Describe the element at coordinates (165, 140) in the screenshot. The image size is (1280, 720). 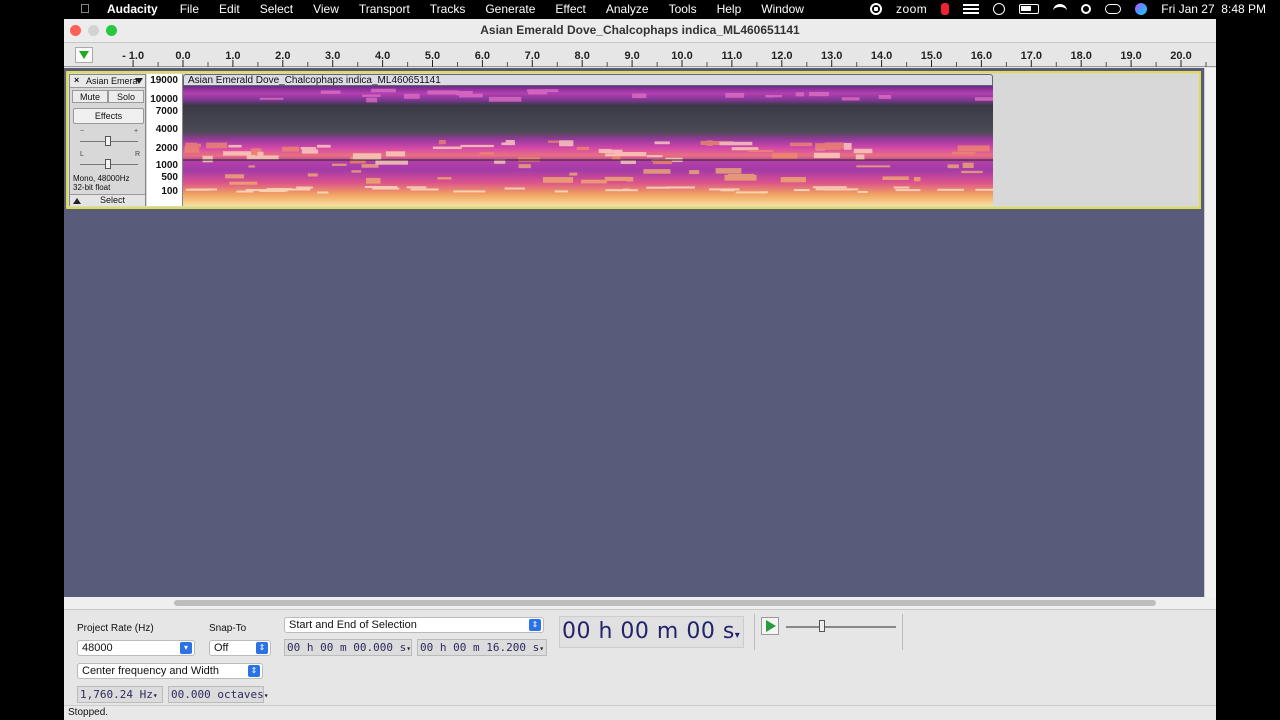
I see `frequency-axis: 19000 10000 7000 4000 2000 1000 500 100` at that location.